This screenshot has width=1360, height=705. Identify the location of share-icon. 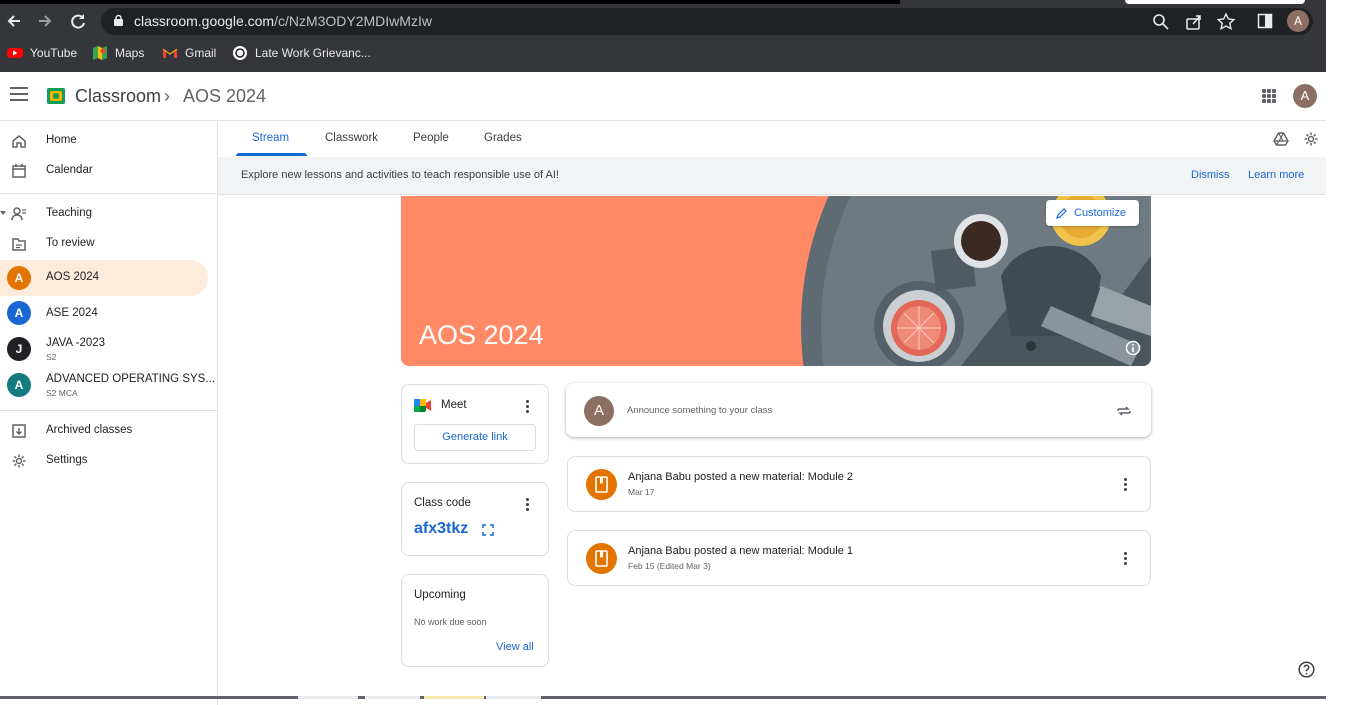
(1194, 22).